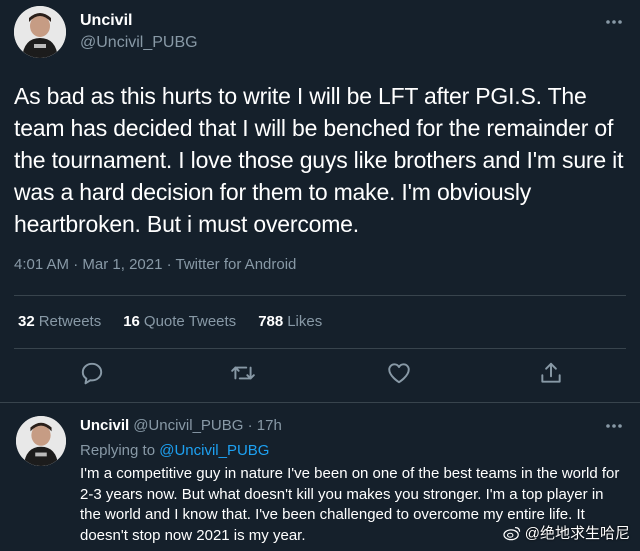  Describe the element at coordinates (577, 533) in the screenshot. I see `watermark-text: @绝地求生哈尼` at that location.